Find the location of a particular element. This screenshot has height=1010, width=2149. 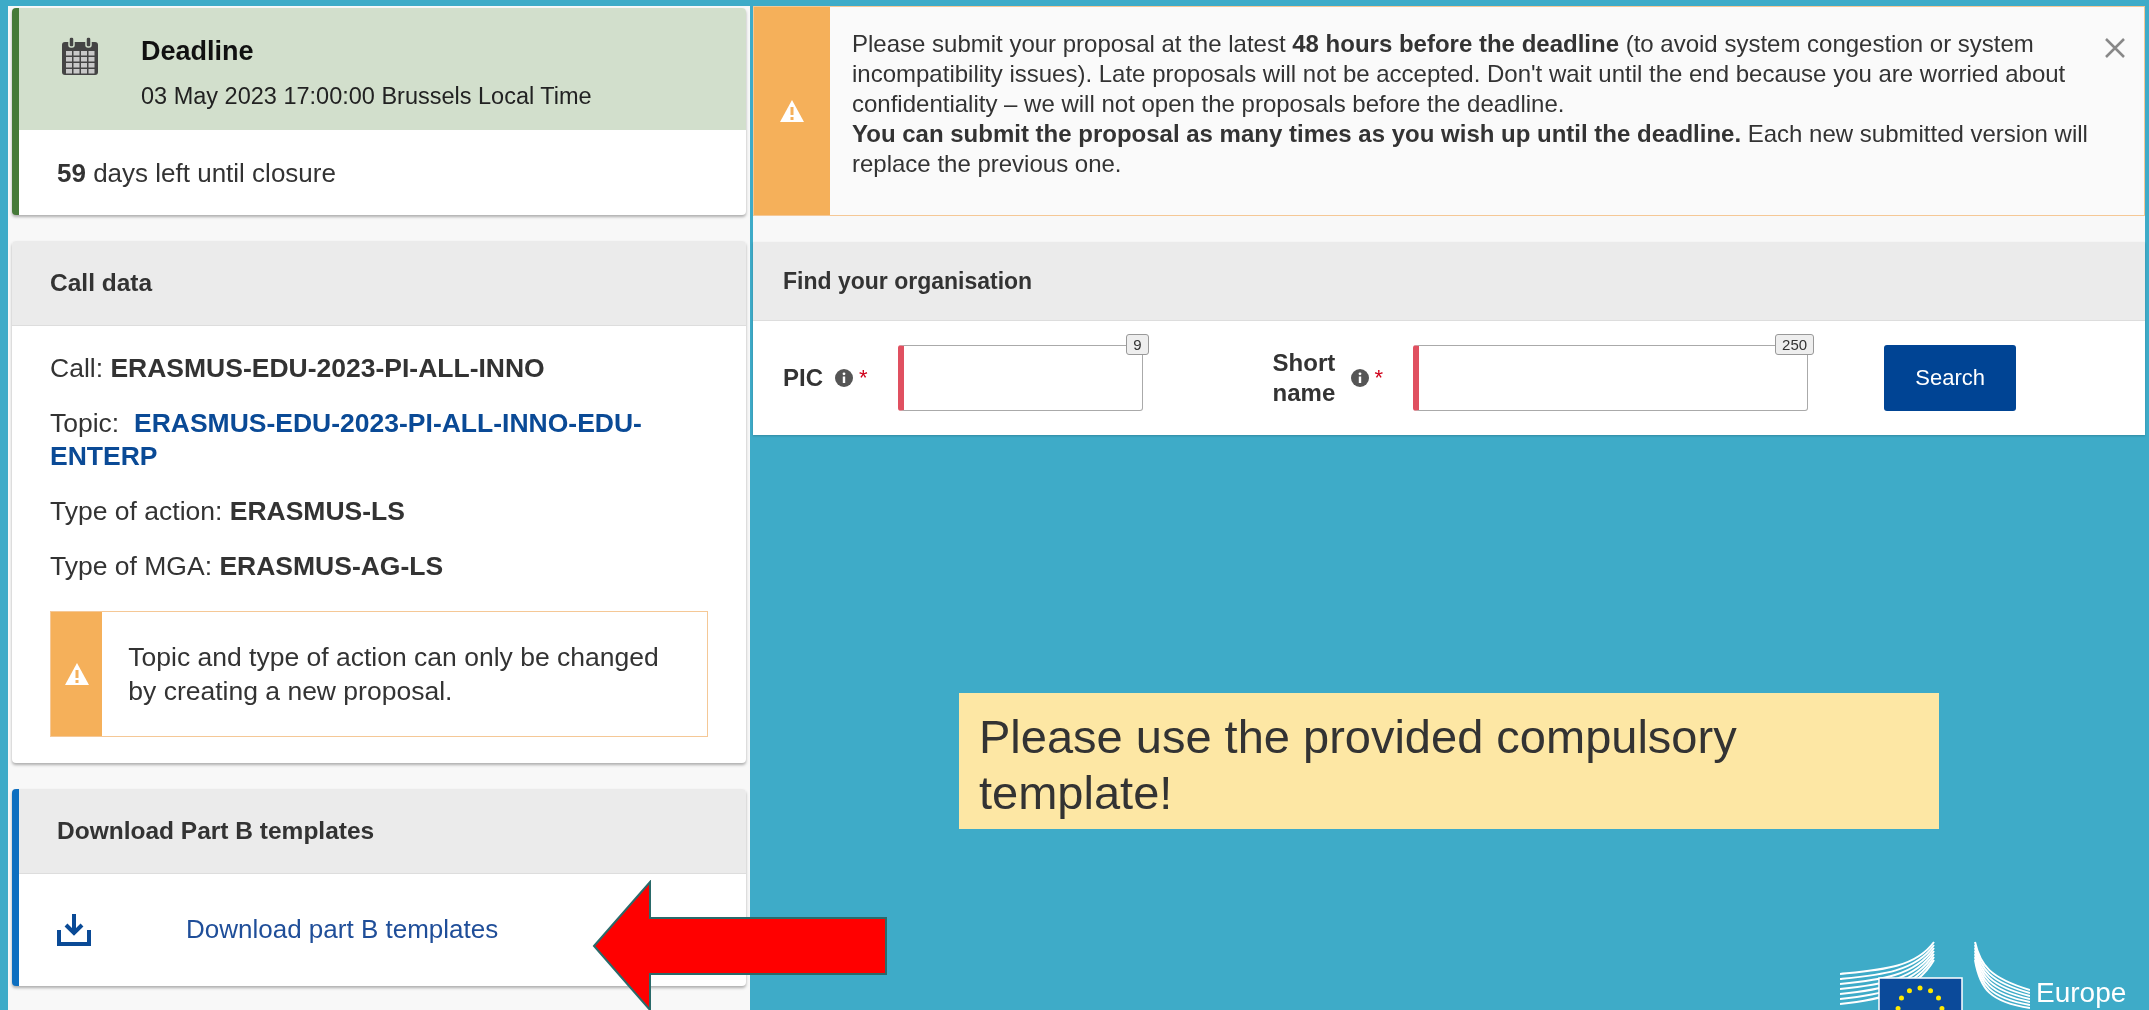

field-label: PIC is located at coordinates (803, 378).